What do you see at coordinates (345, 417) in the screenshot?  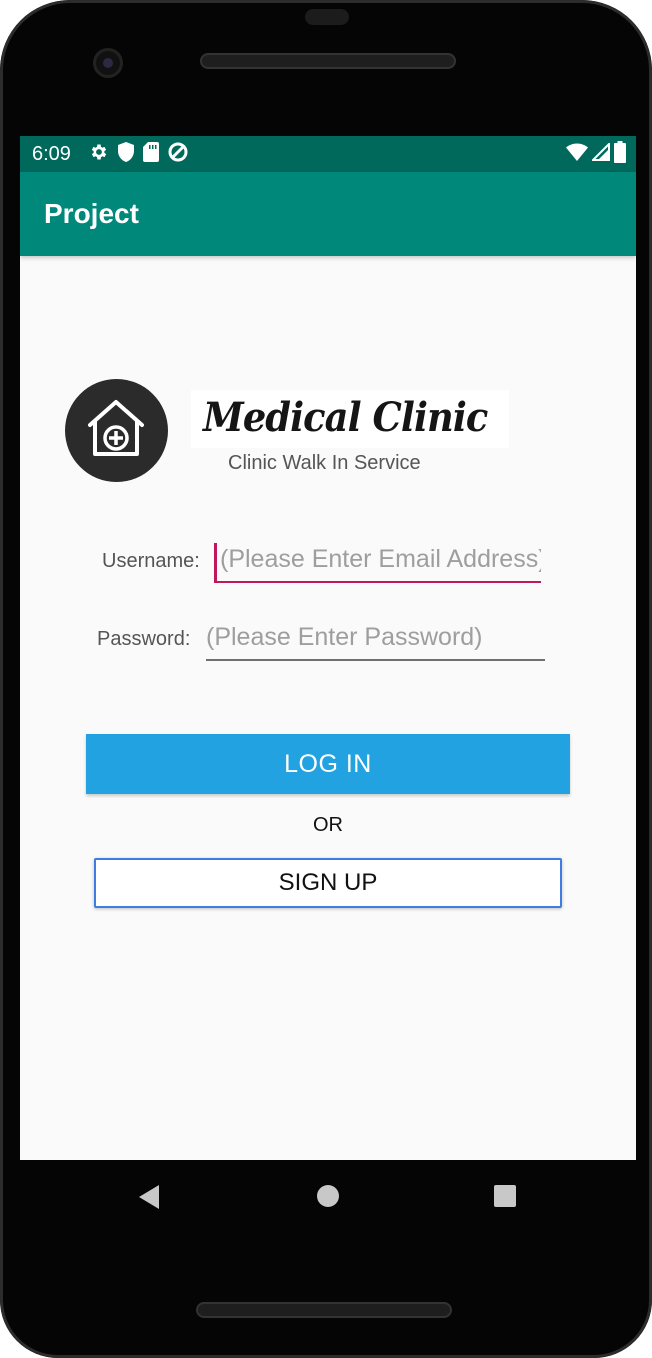 I see `brand-name: Medical Clinic` at bounding box center [345, 417].